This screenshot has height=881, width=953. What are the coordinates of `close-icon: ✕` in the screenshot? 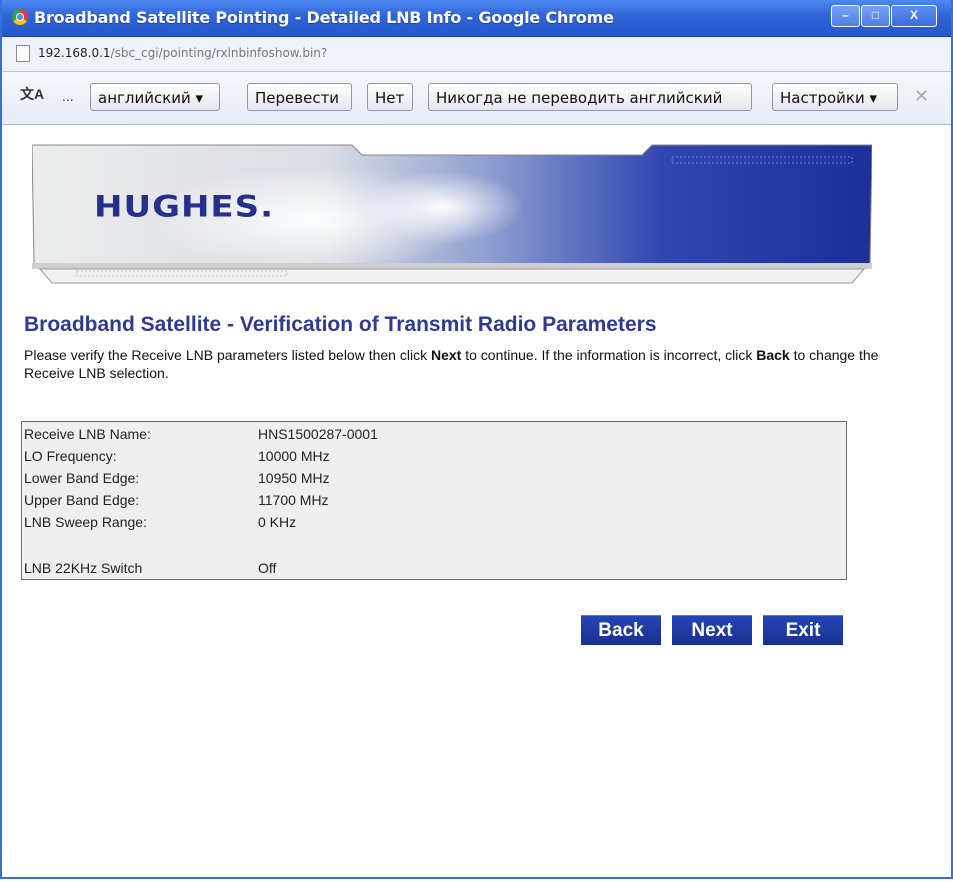 It's located at (921, 96).